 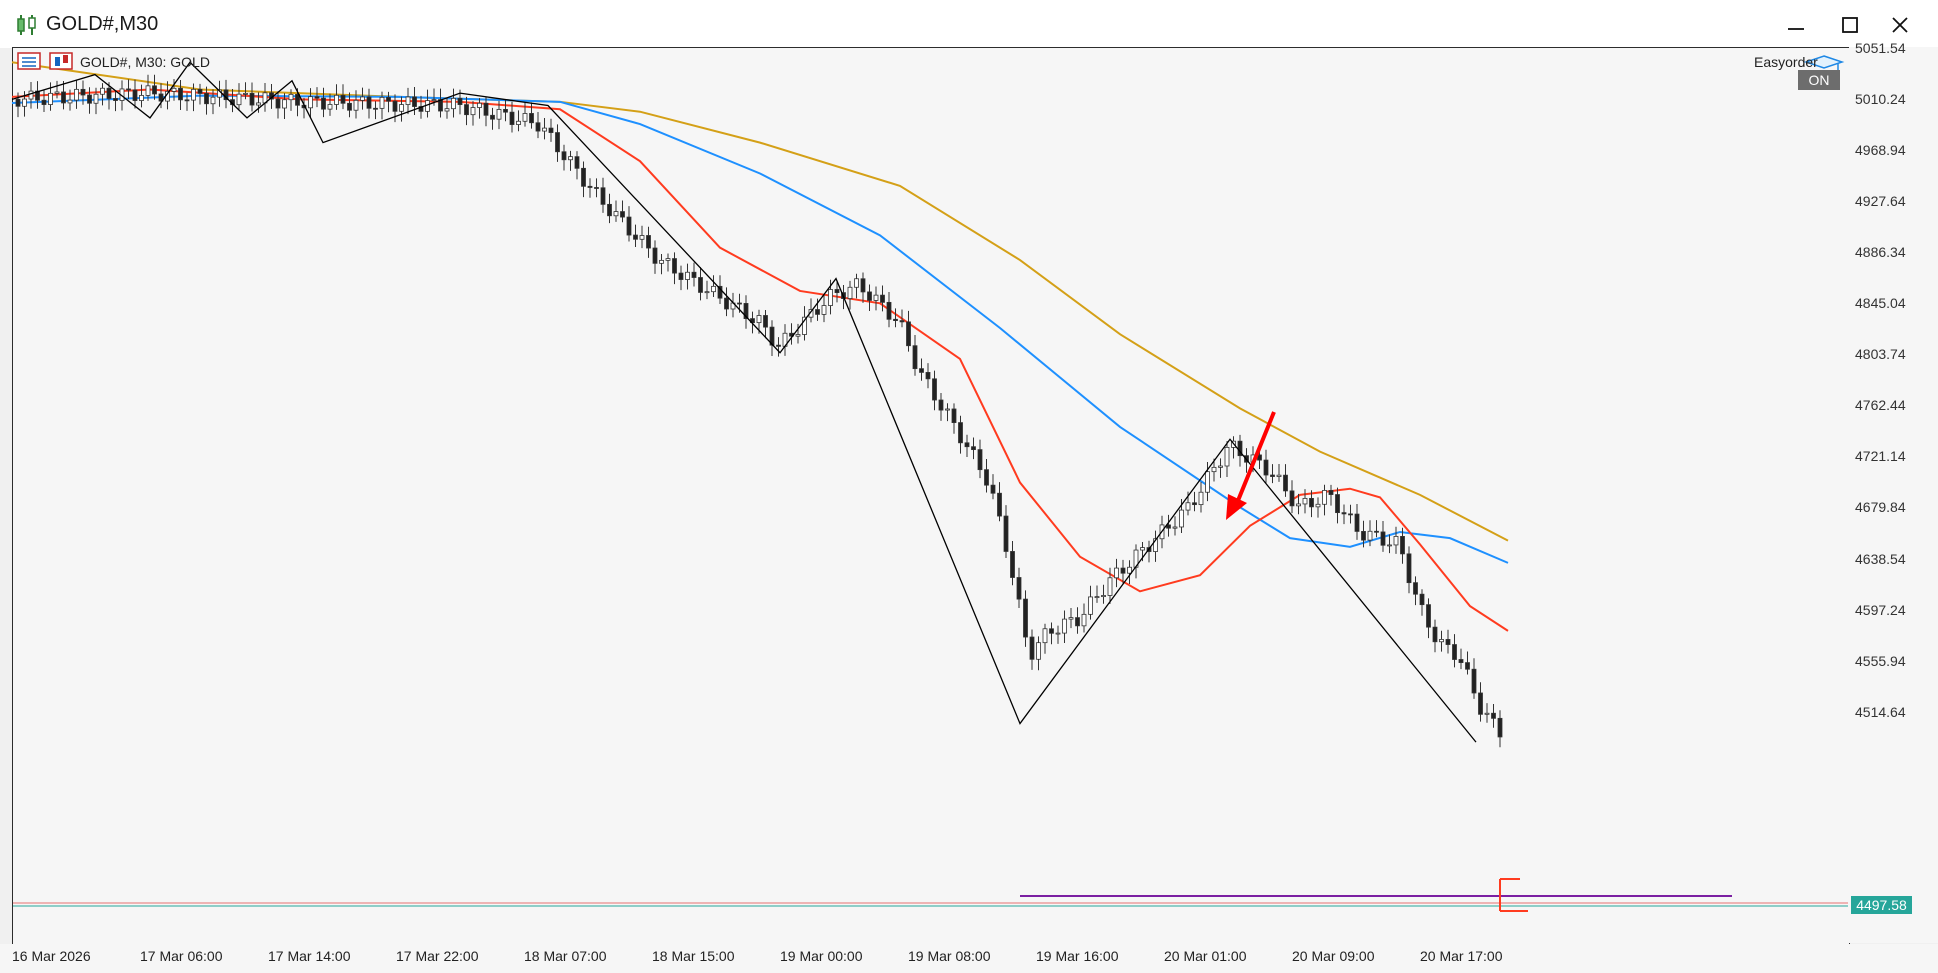 I want to click on time-label: 19 Mar 08:00, so click(x=949, y=956).